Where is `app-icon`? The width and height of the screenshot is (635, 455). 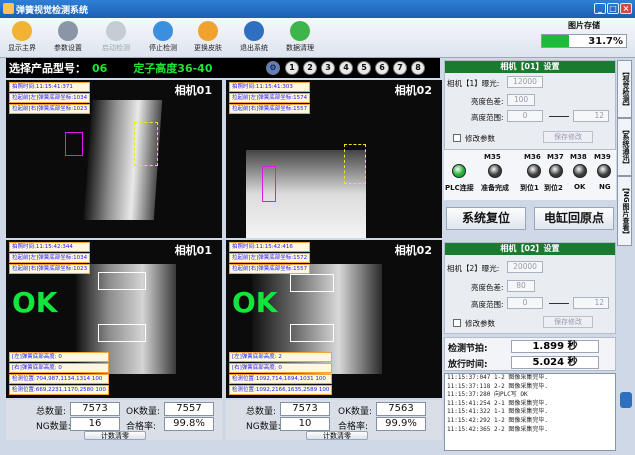
app-icon is located at coordinates (8, 8).